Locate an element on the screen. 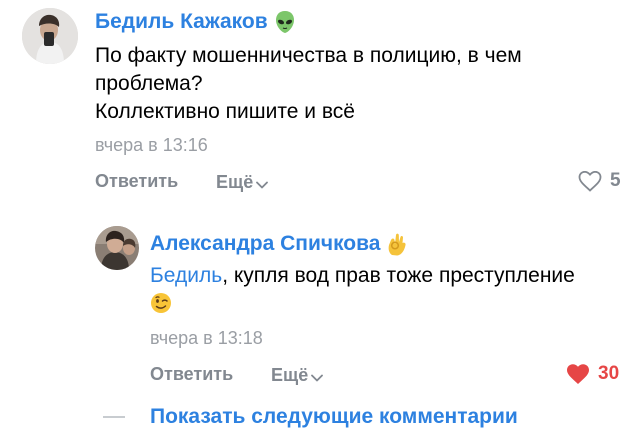 The height and width of the screenshot is (439, 640). ok-hand-emoji is located at coordinates (397, 244).